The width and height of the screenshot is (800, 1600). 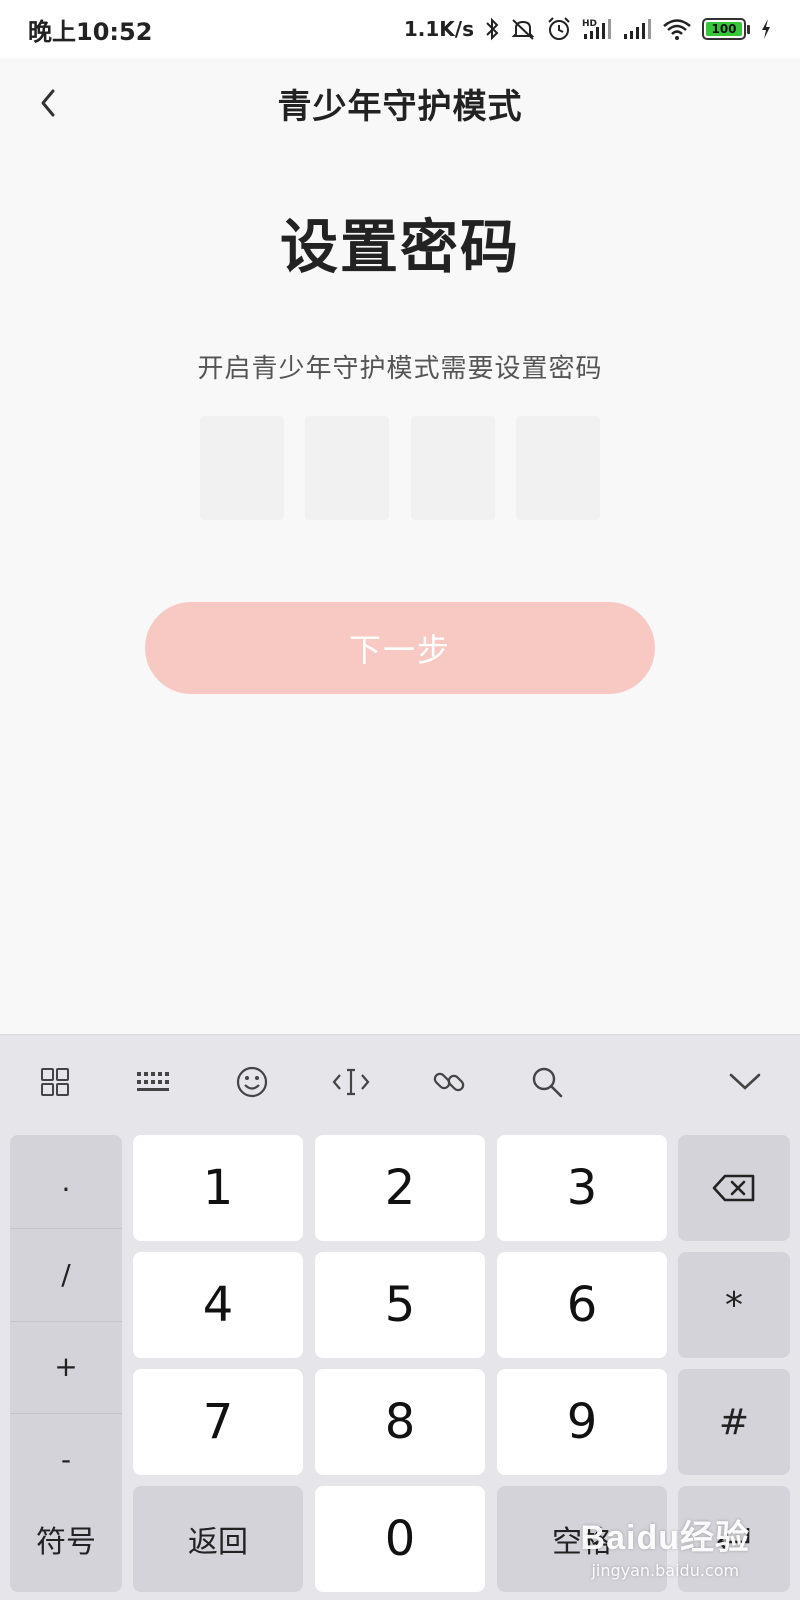 I want to click on chevron-down-icon, so click(x=745, y=1081).